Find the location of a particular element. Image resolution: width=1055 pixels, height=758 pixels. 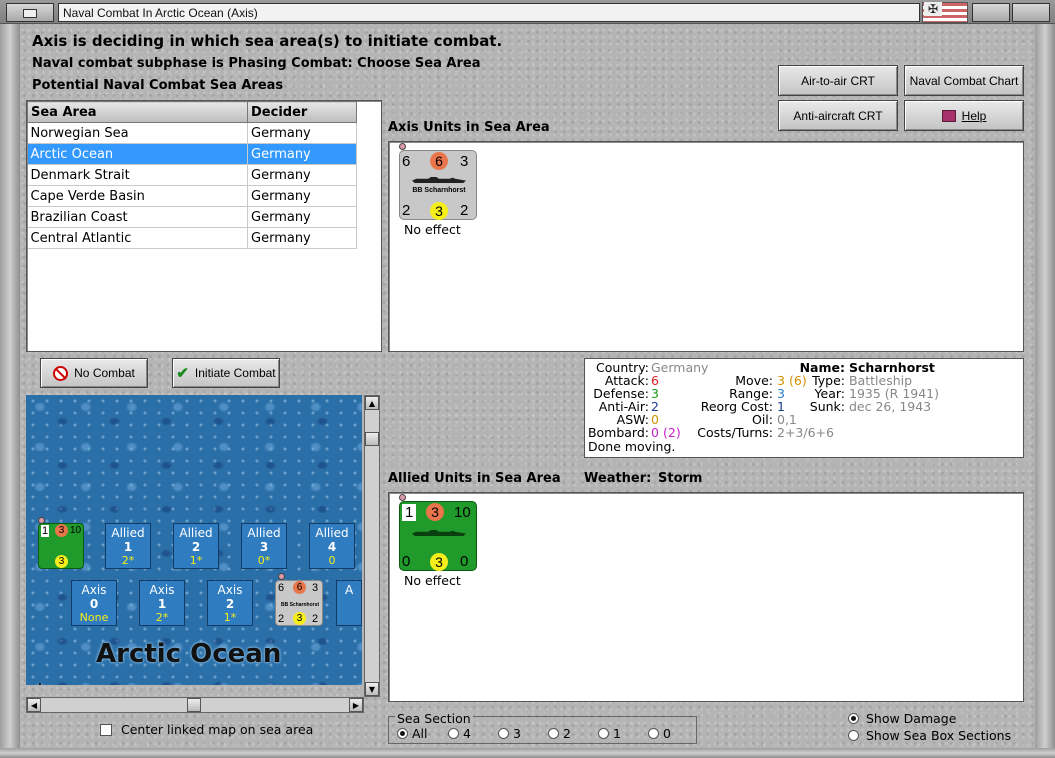

show-damage-label: Show Damage is located at coordinates (911, 718).